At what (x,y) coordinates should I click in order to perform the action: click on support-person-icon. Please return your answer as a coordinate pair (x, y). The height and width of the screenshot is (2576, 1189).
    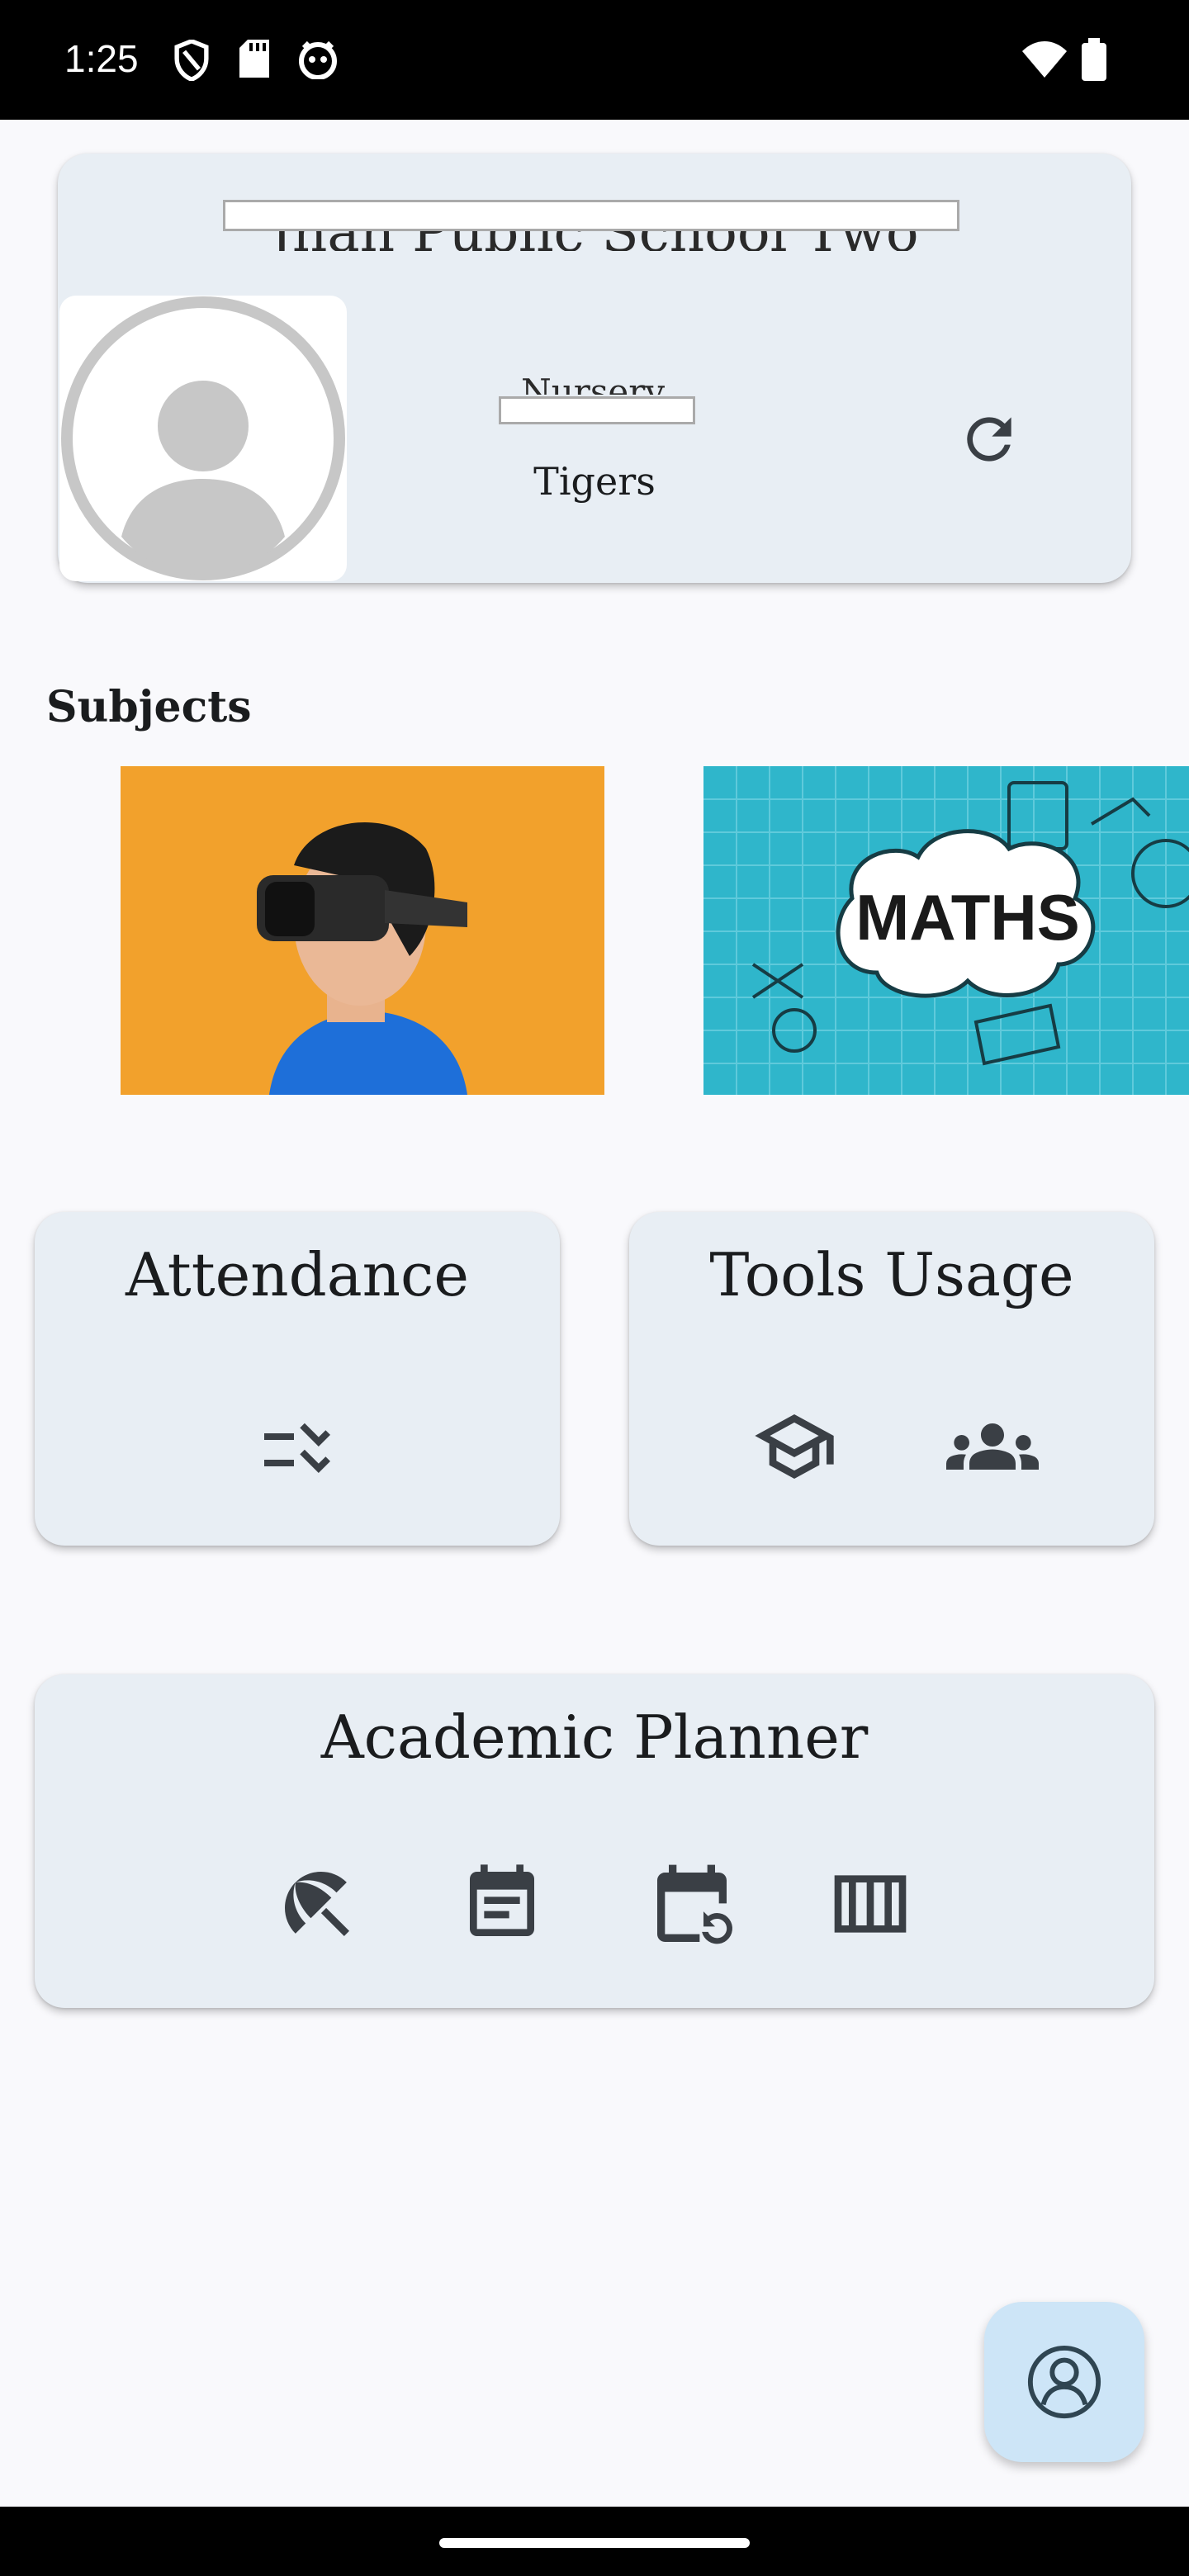
    Looking at the image, I should click on (1064, 2382).